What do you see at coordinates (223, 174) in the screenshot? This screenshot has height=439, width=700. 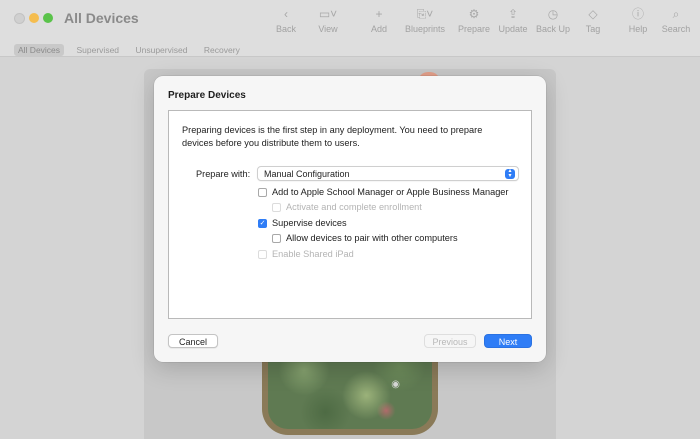 I see `prepare-with-label: Prepare with:` at bounding box center [223, 174].